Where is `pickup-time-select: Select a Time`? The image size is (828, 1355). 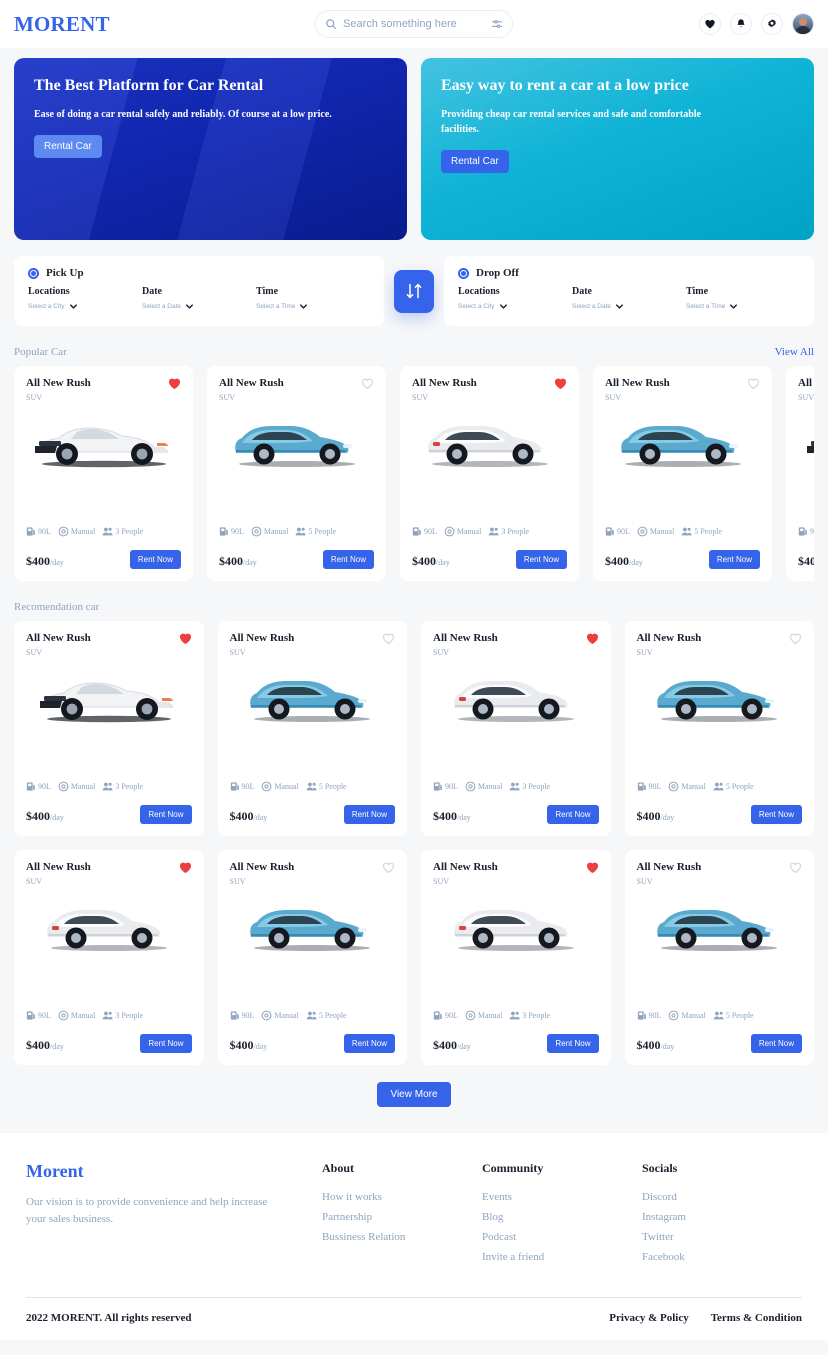 pickup-time-select: Select a Time is located at coordinates (313, 306).